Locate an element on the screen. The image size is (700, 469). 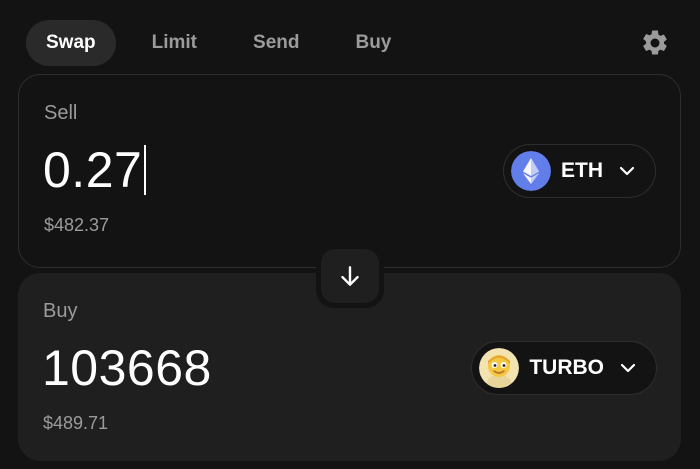
sell-token-symbol: ETH is located at coordinates (582, 170).